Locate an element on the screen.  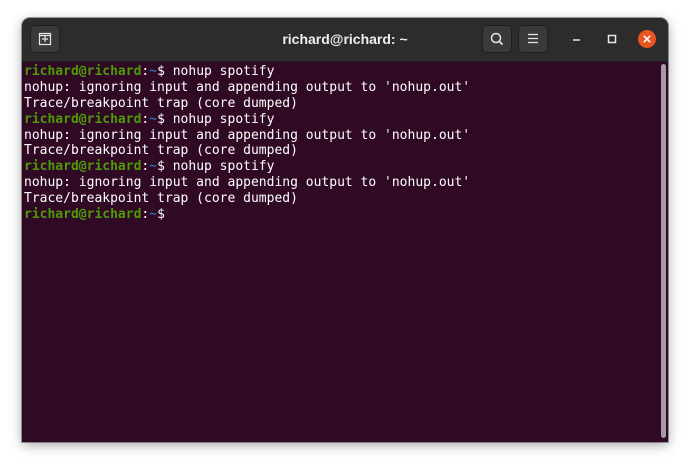
maximize-button is located at coordinates (612, 39).